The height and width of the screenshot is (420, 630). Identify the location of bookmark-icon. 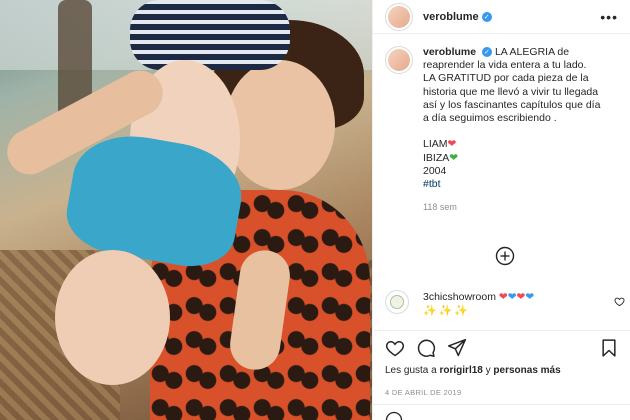
(609, 348).